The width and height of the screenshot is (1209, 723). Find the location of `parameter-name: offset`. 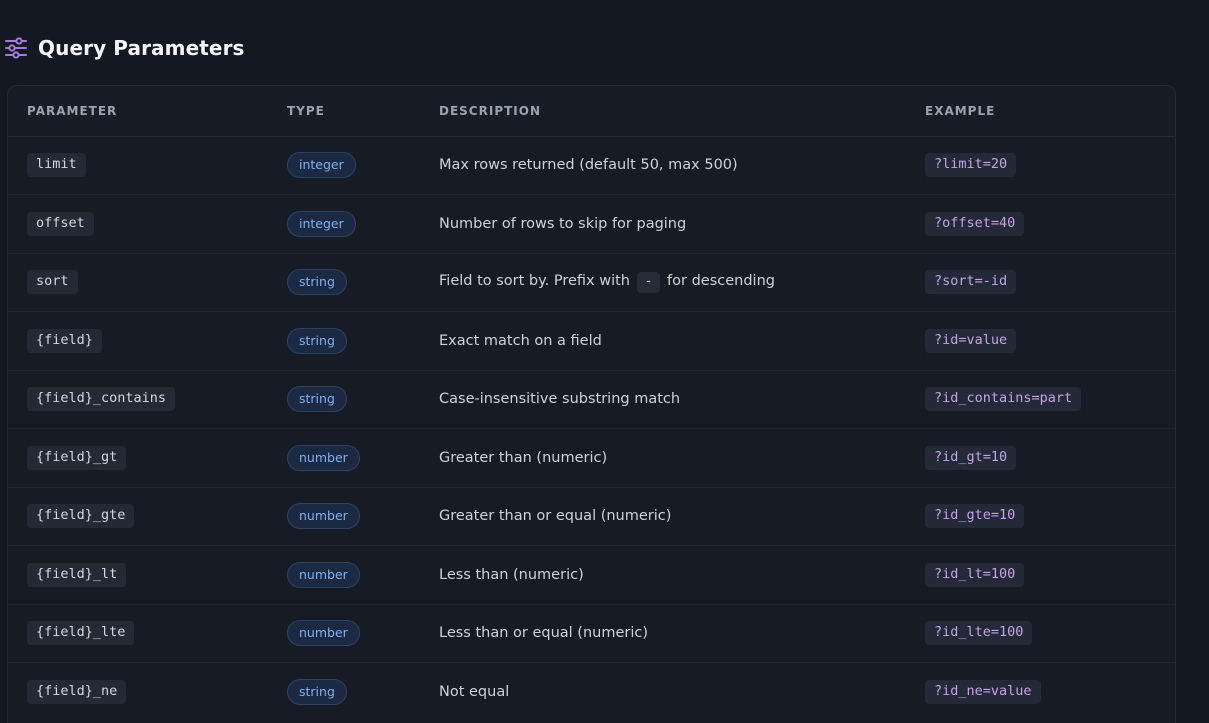

parameter-name: offset is located at coordinates (60, 223).